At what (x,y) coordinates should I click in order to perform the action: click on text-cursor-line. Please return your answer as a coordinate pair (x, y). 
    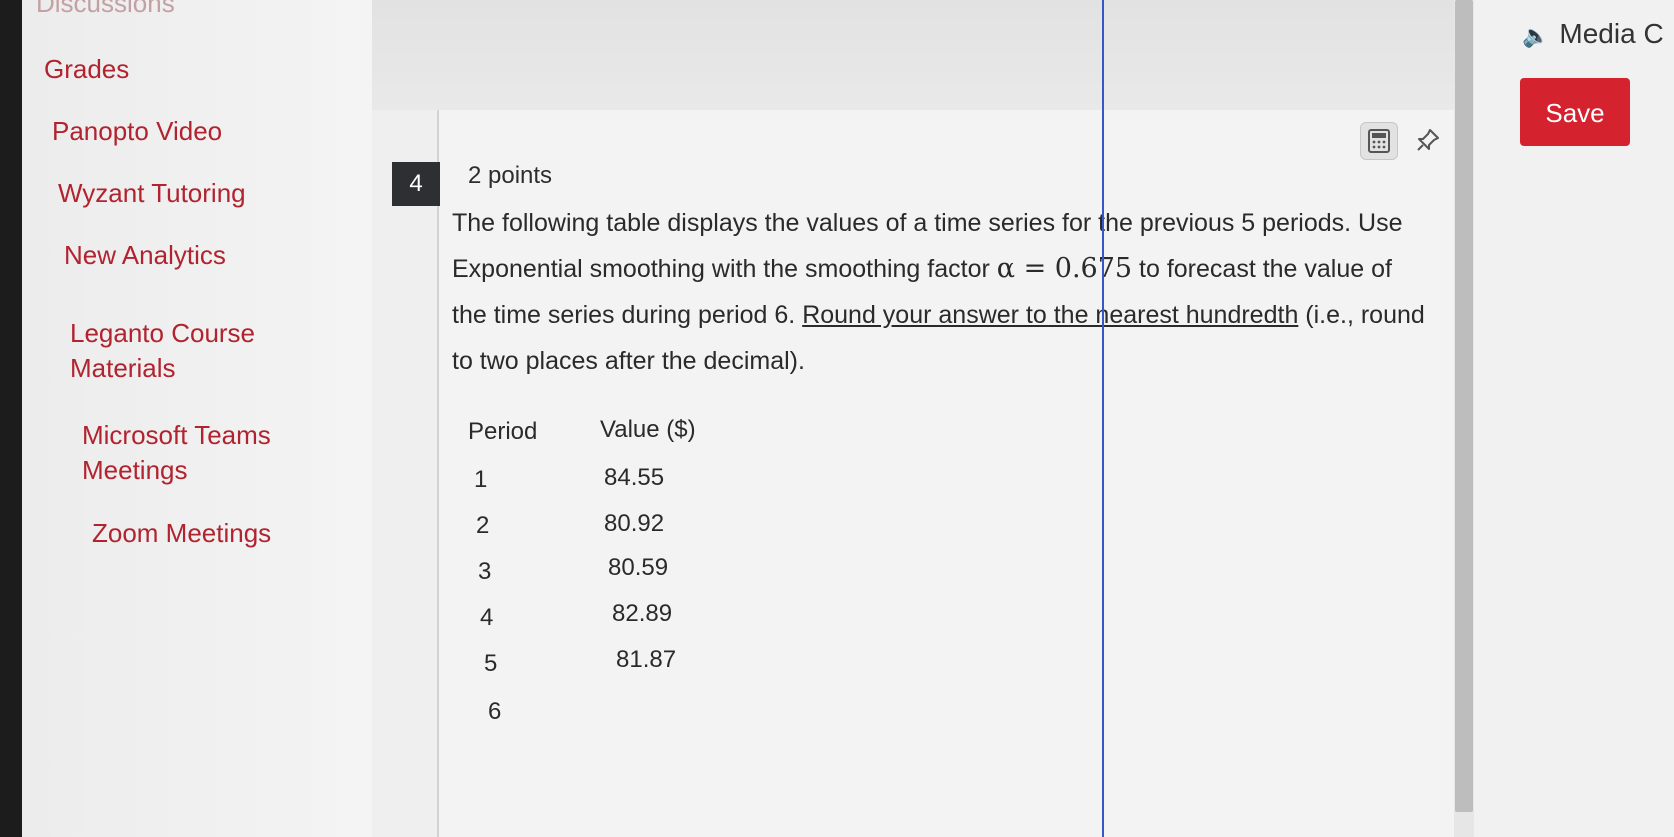
    Looking at the image, I should click on (1103, 418).